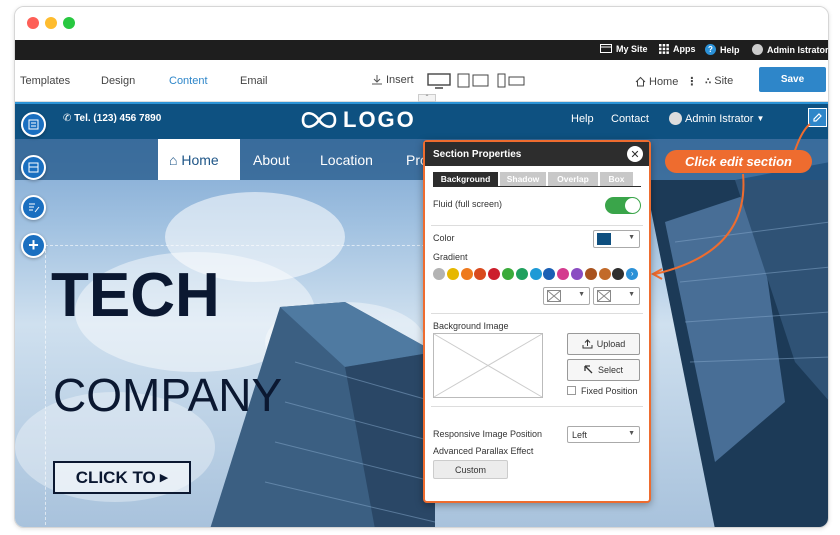  I want to click on nav-about: About, so click(271, 160).